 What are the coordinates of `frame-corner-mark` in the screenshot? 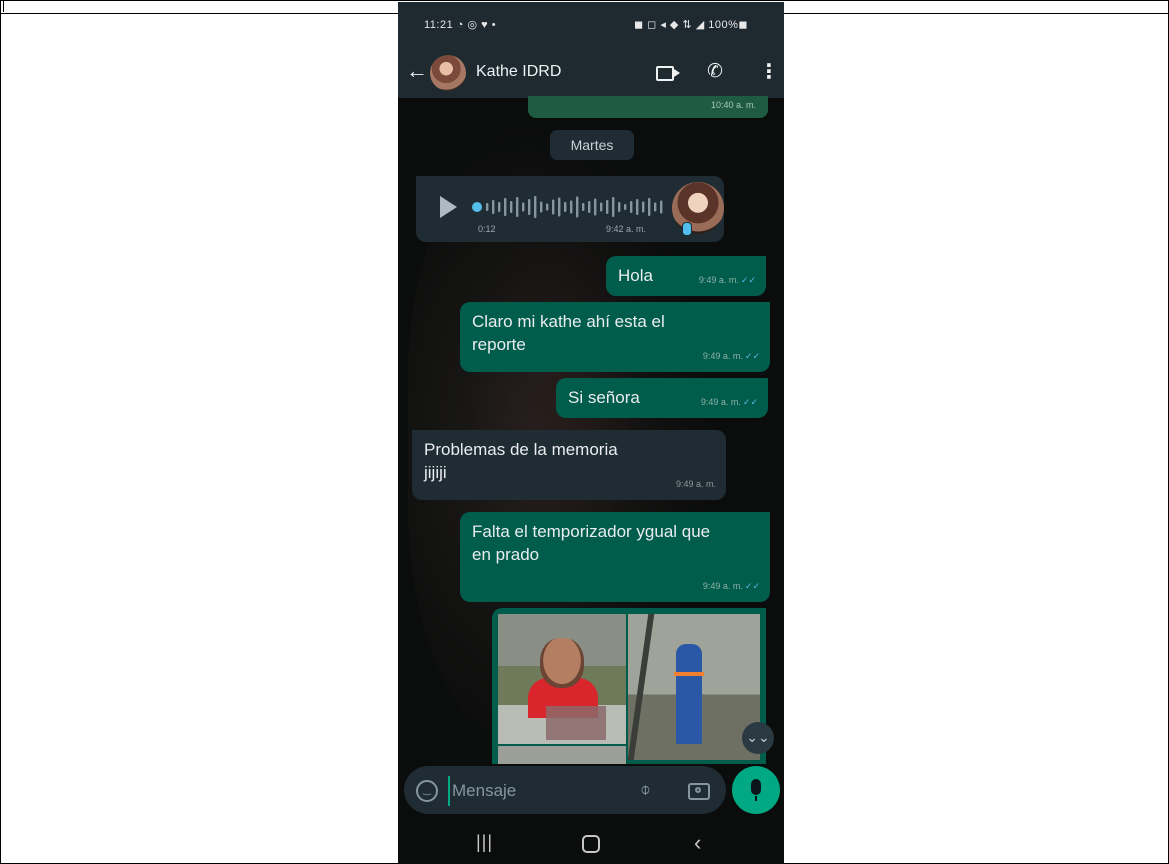 It's located at (3, 6).